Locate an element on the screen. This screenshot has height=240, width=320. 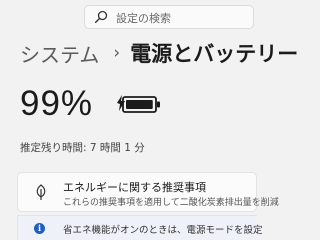
estimate-value: 7 時間 1 分 is located at coordinates (117, 148).